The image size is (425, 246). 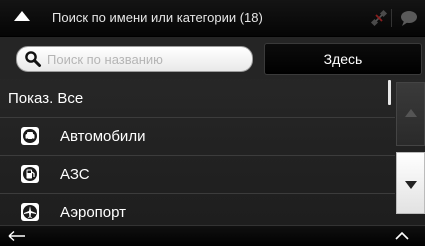 I want to click on scroll-down-icon, so click(x=411, y=185).